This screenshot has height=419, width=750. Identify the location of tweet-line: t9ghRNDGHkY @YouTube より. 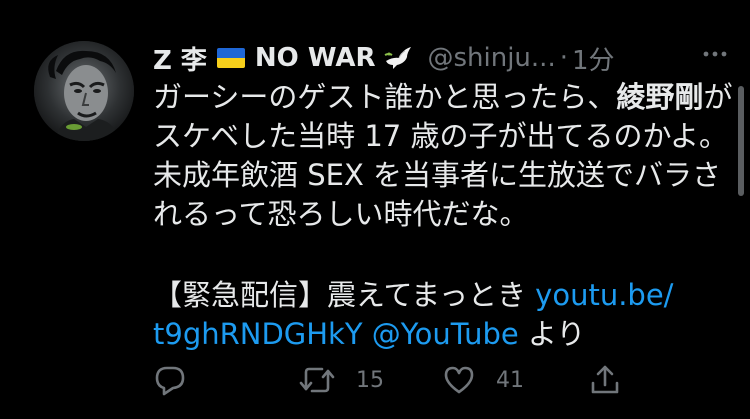
(443, 334).